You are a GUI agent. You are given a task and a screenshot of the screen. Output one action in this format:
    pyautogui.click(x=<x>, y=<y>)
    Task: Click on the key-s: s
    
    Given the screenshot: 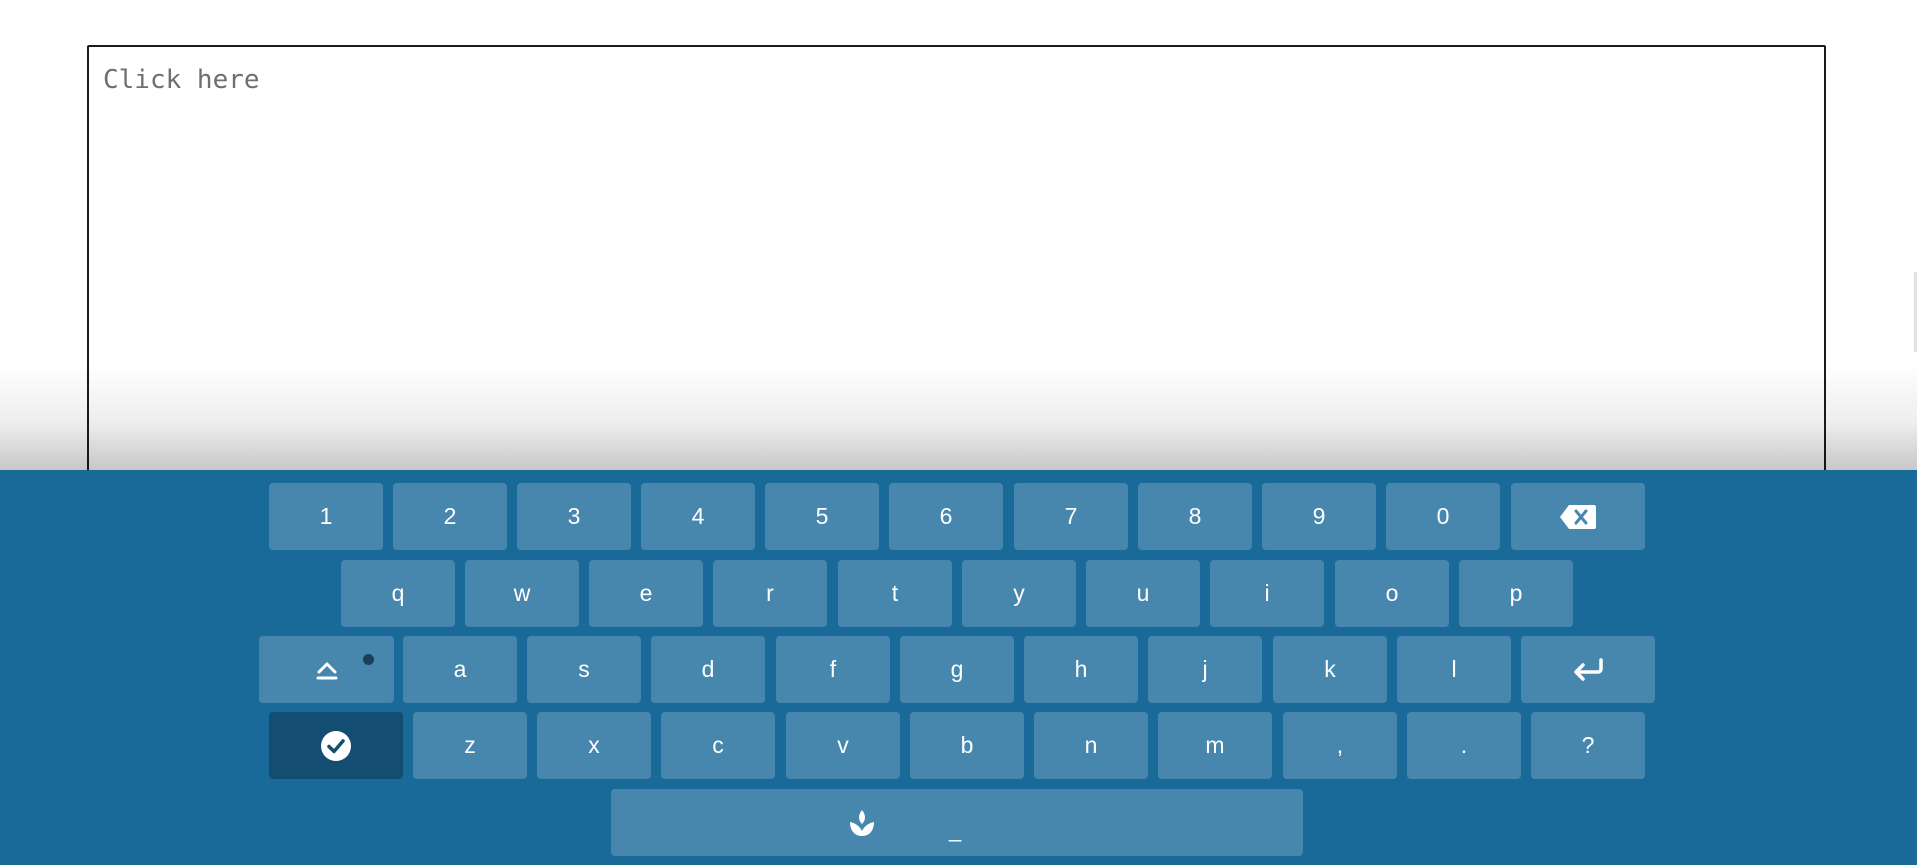 What is the action you would take?
    pyautogui.click(x=584, y=669)
    